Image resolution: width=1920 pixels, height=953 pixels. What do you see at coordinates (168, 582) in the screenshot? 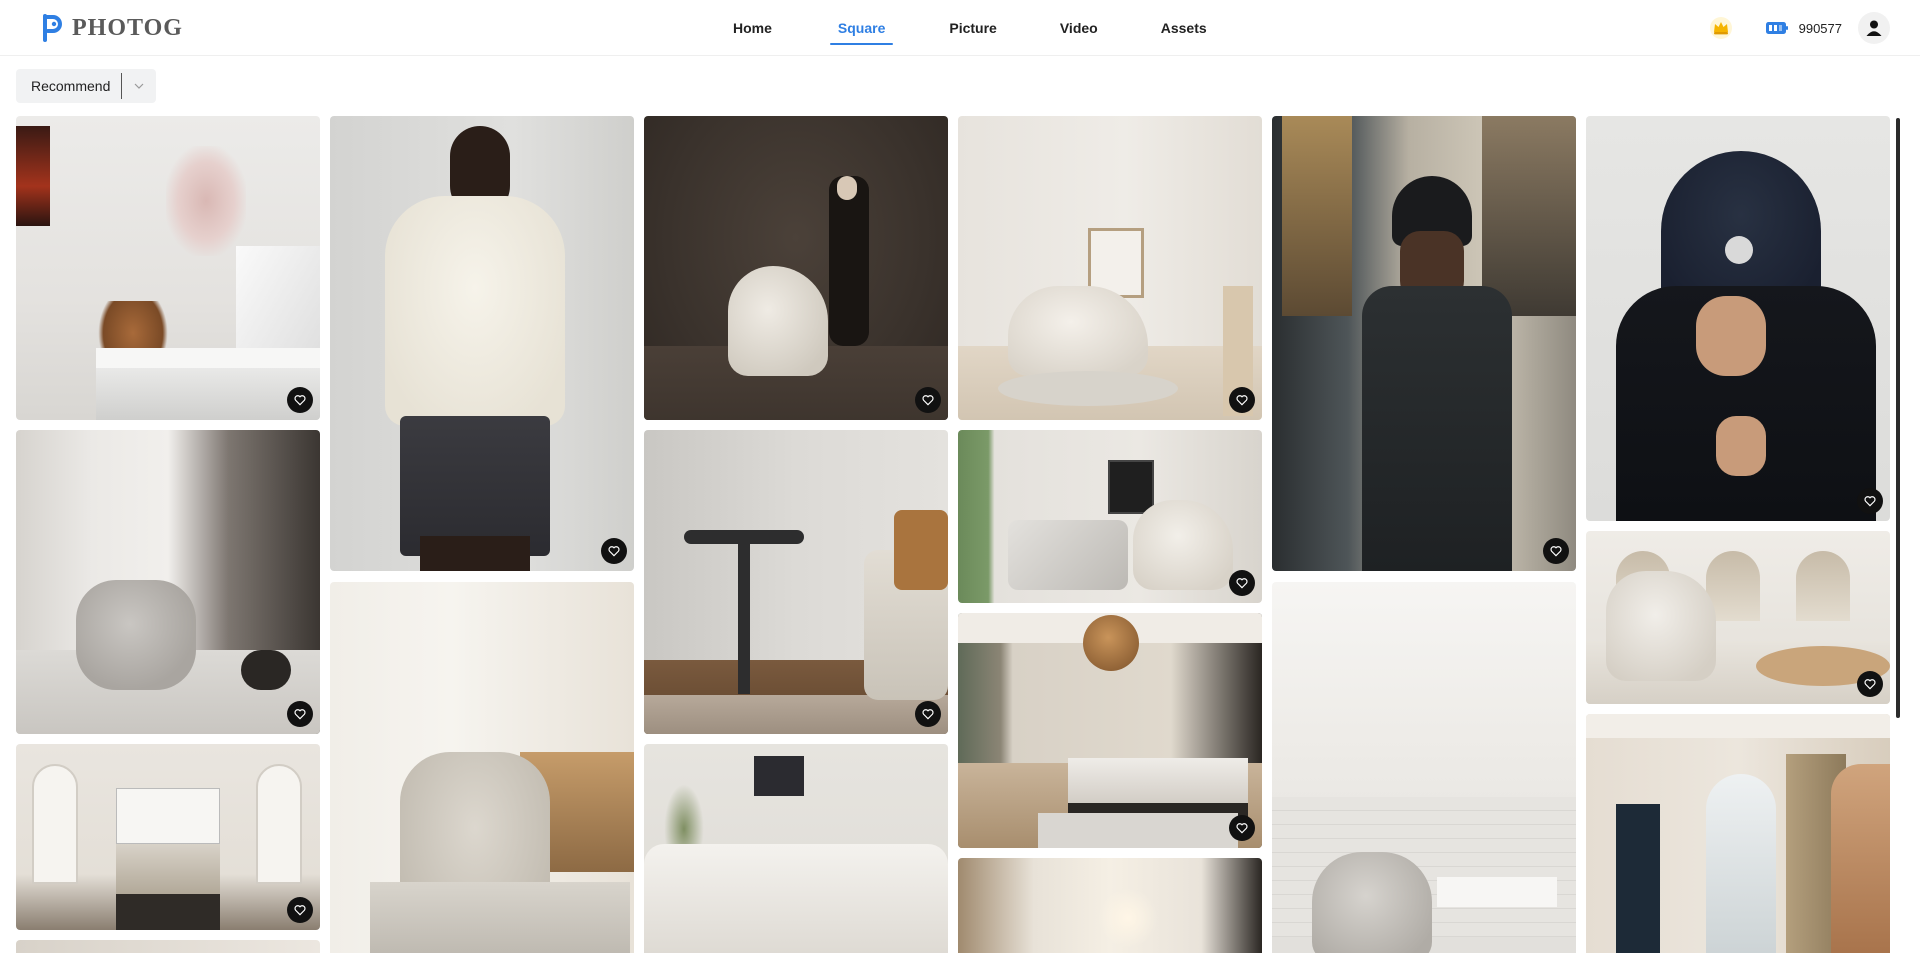
I see `gallery-tile-grey-armchair-interior` at bounding box center [168, 582].